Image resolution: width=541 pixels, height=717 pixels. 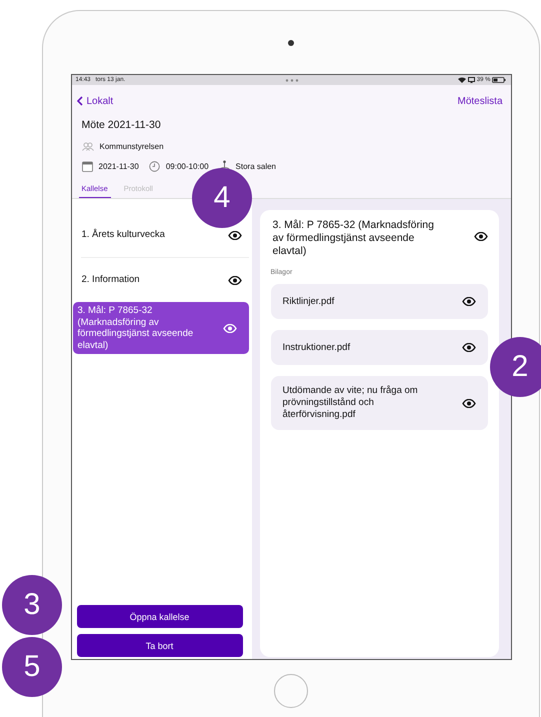 What do you see at coordinates (118, 166) in the screenshot?
I see `meeting-date: 2021-11-30` at bounding box center [118, 166].